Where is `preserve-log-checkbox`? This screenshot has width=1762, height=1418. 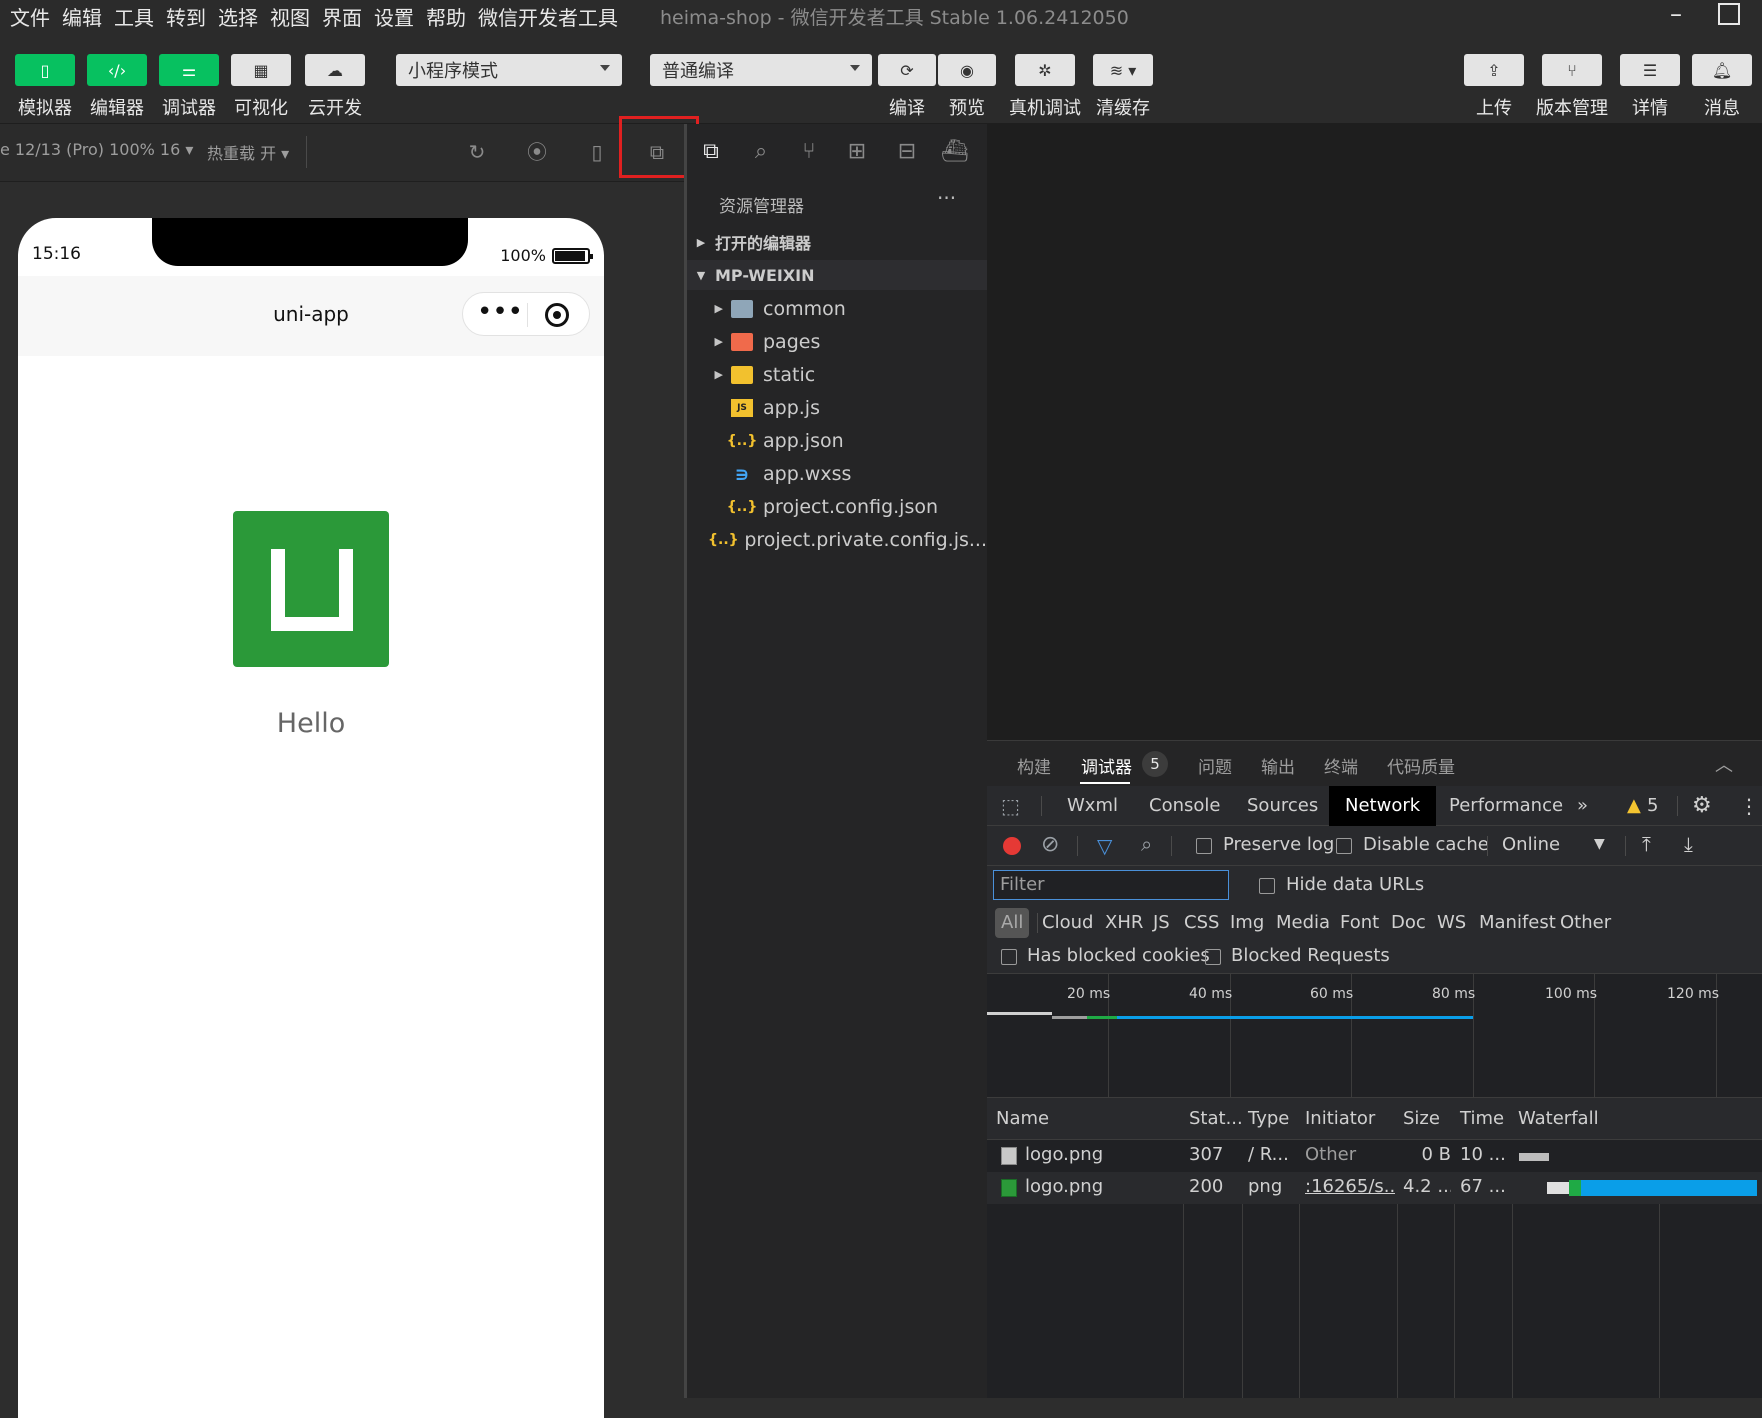
preserve-log-checkbox is located at coordinates (1204, 846).